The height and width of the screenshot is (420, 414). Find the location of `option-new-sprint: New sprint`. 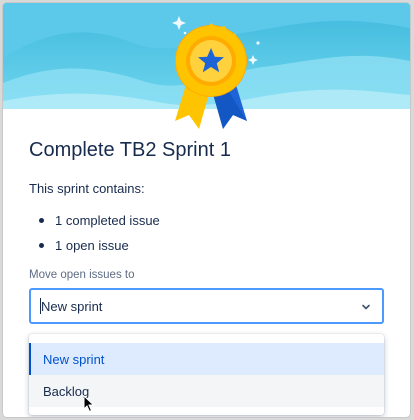

option-new-sprint: New sprint is located at coordinates (206, 359).